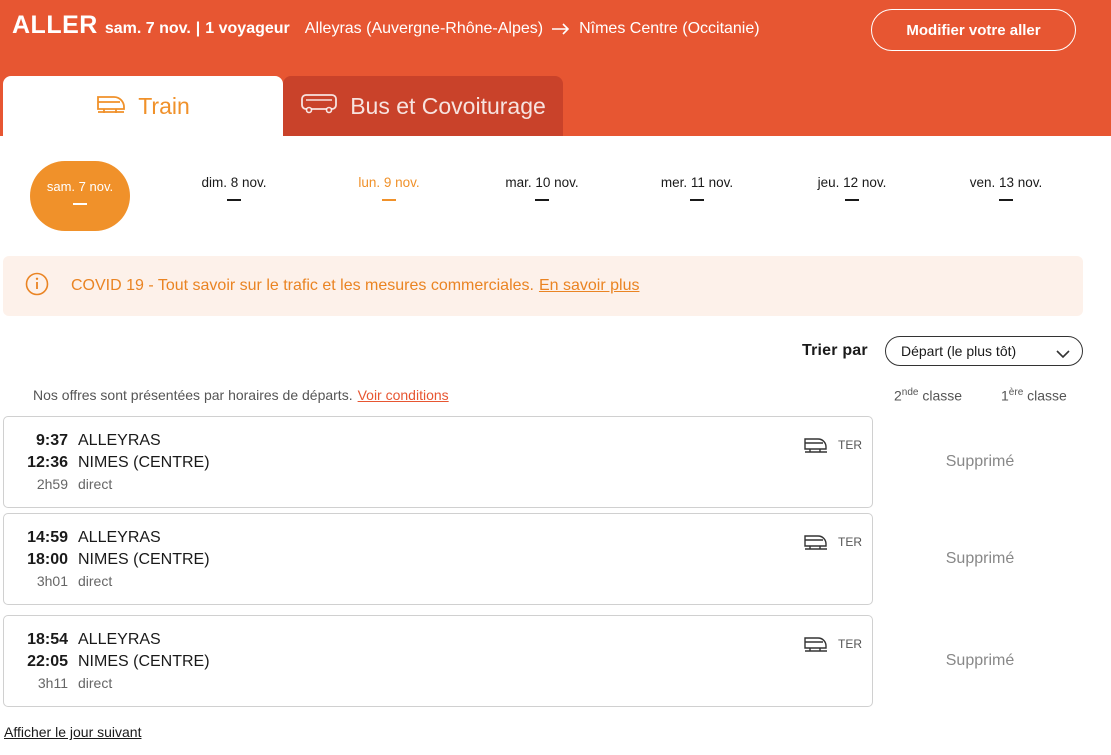  What do you see at coordinates (234, 196) in the screenshot?
I see `date-option-sun-8: dim. 8 nov.` at bounding box center [234, 196].